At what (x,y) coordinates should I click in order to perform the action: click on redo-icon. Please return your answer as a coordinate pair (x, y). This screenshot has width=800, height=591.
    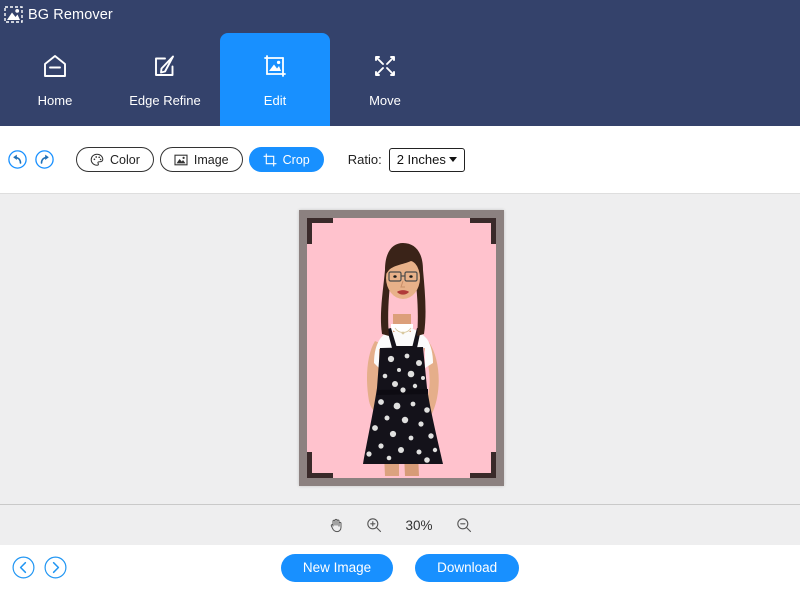
    Looking at the image, I should click on (44, 159).